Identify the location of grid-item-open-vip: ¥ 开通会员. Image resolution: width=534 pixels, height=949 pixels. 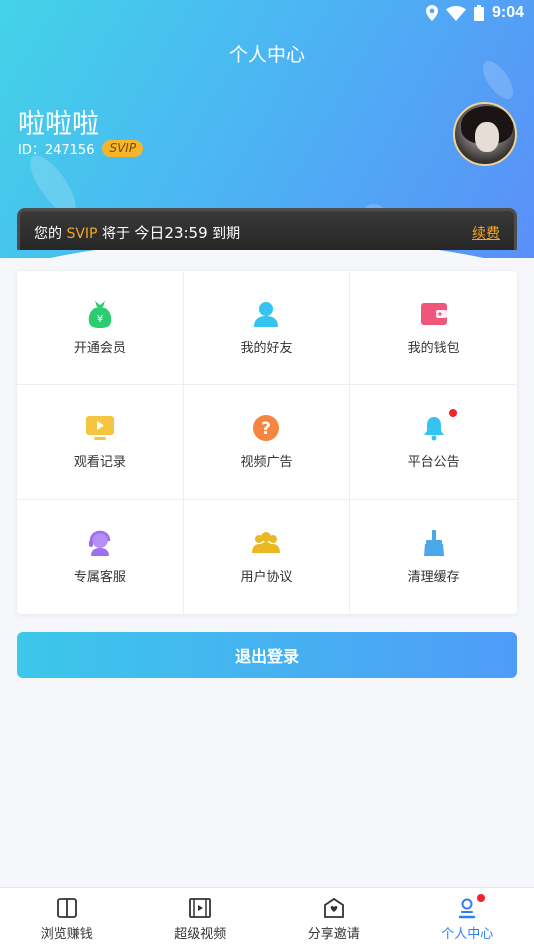
(100, 328).